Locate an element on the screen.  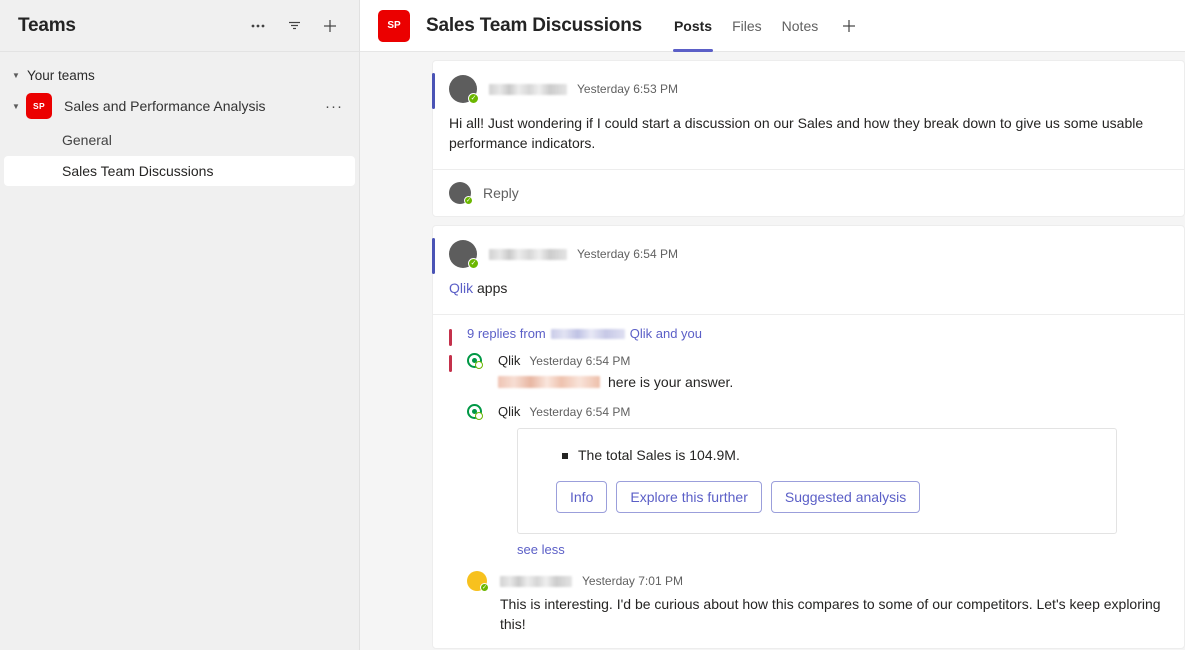
tab-notes: Notes is located at coordinates (800, 26).